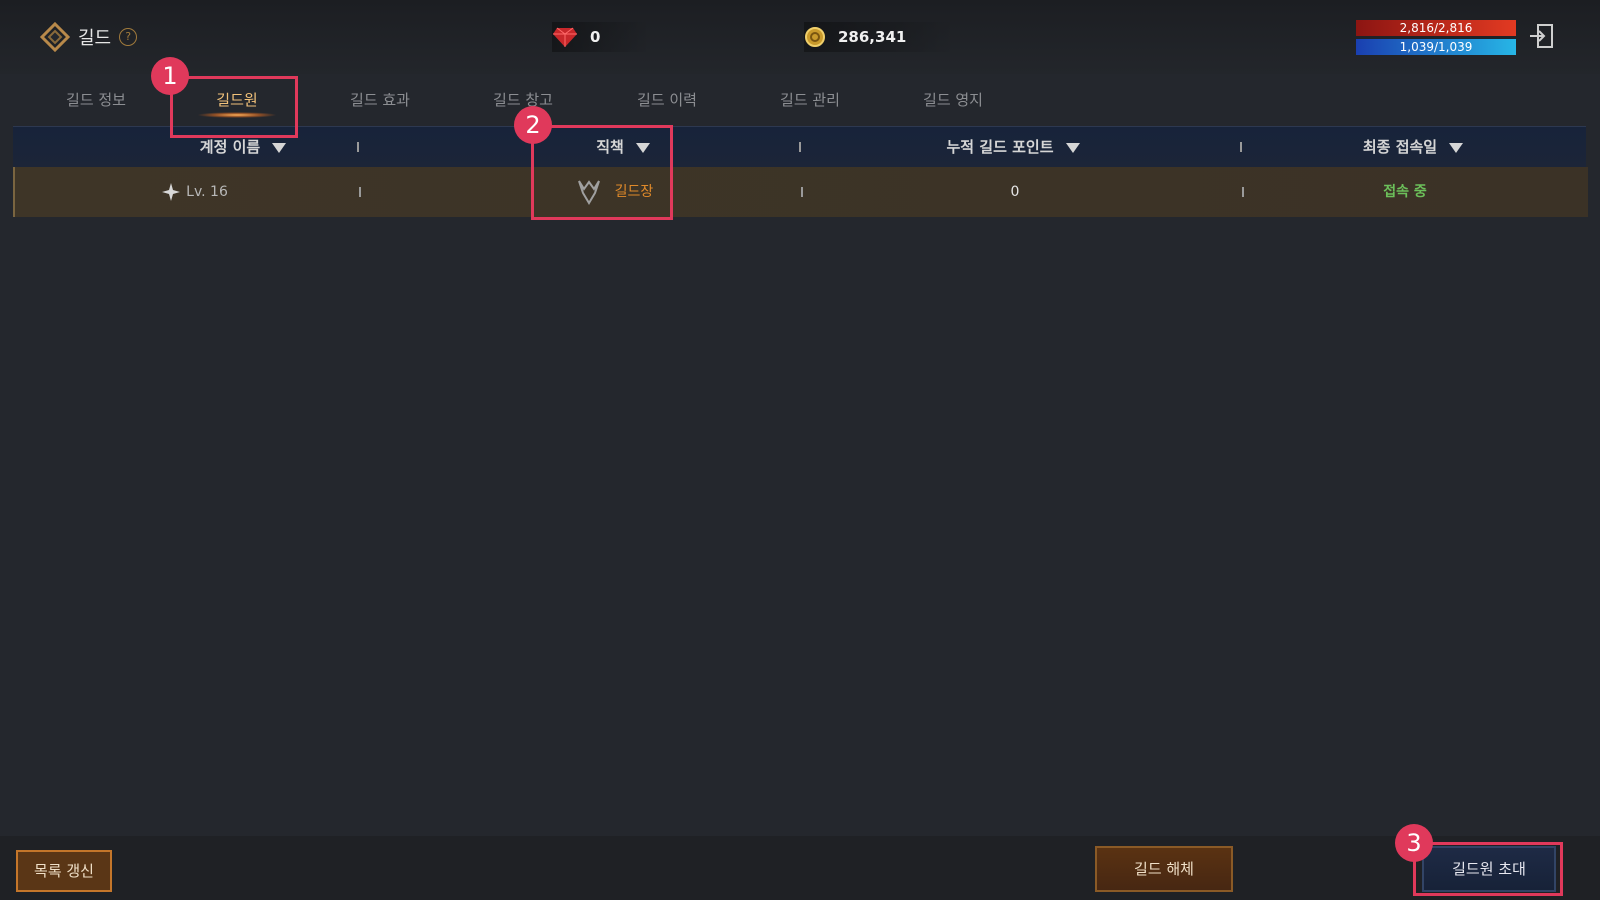 The image size is (1600, 900). I want to click on gem-counter: 0, so click(601, 37).